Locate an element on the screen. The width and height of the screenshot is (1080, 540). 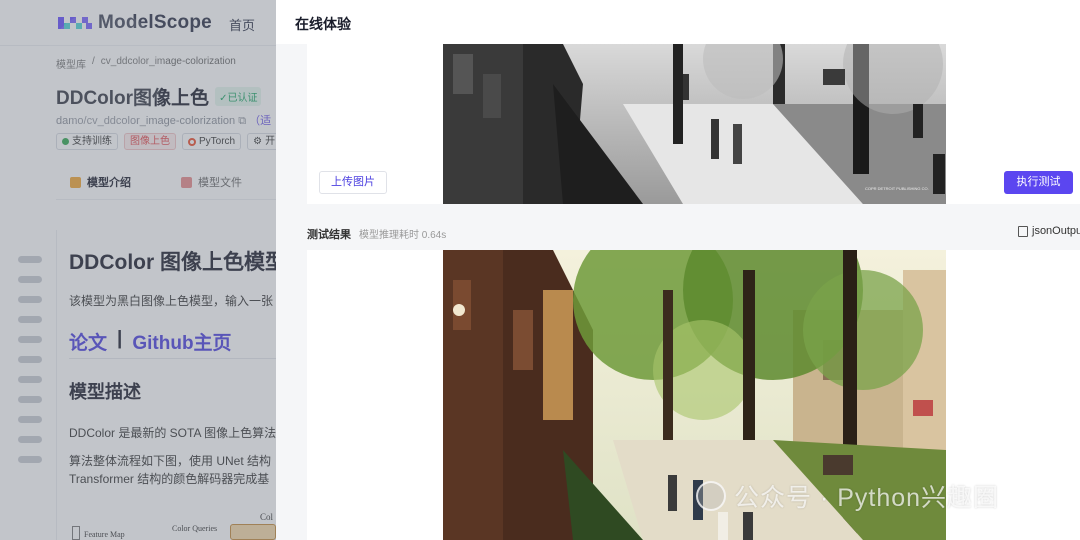
inference-time: 模型推理耗时 0.64s is located at coordinates (403, 235).